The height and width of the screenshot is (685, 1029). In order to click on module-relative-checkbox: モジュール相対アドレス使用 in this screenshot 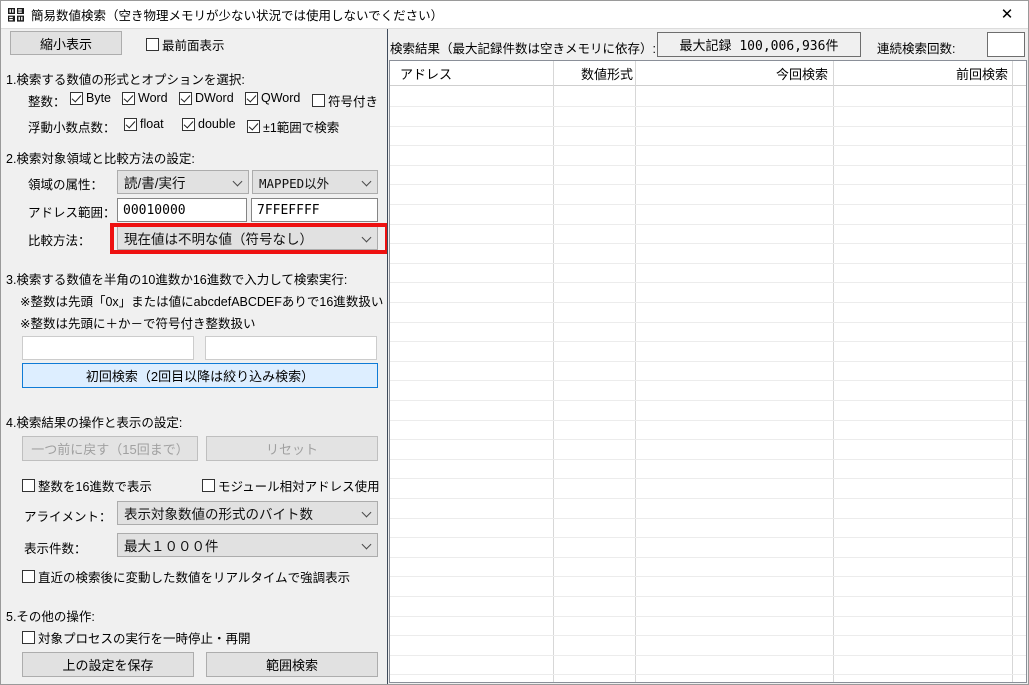, I will do `click(291, 485)`.